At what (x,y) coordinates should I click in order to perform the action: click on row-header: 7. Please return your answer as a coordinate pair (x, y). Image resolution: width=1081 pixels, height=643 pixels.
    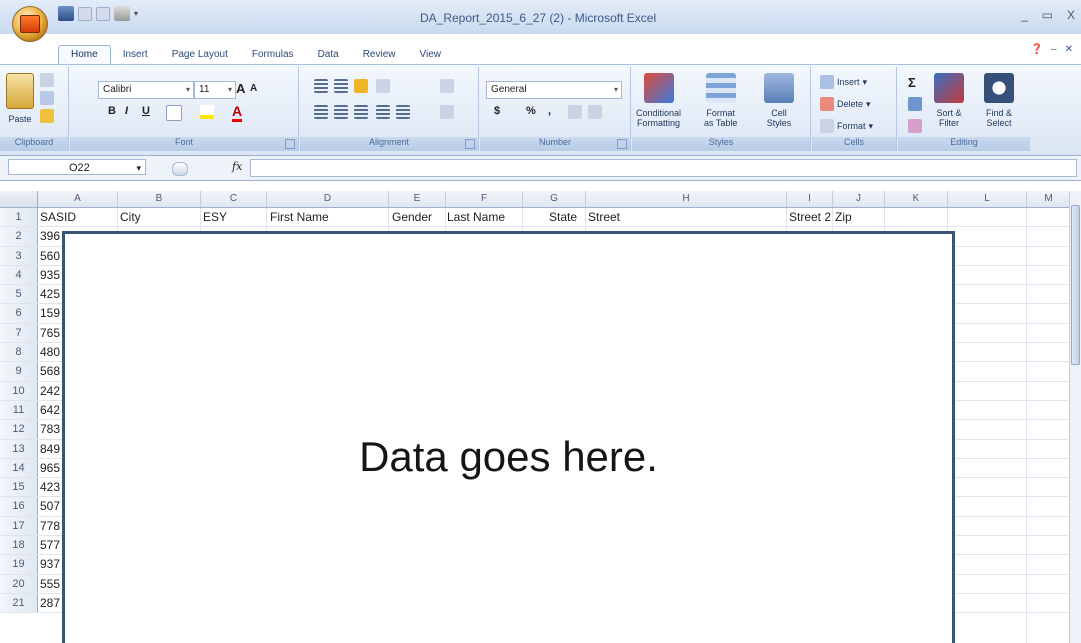
    Looking at the image, I should click on (19, 333).